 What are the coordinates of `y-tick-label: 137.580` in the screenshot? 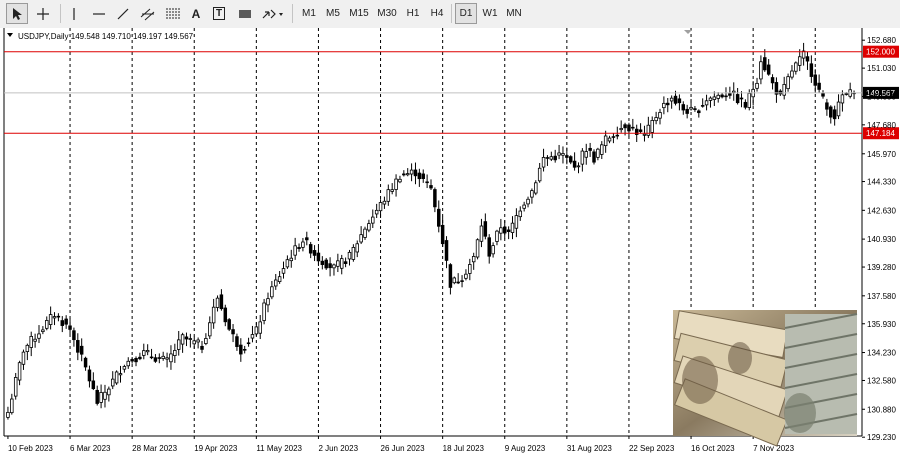 It's located at (881, 296).